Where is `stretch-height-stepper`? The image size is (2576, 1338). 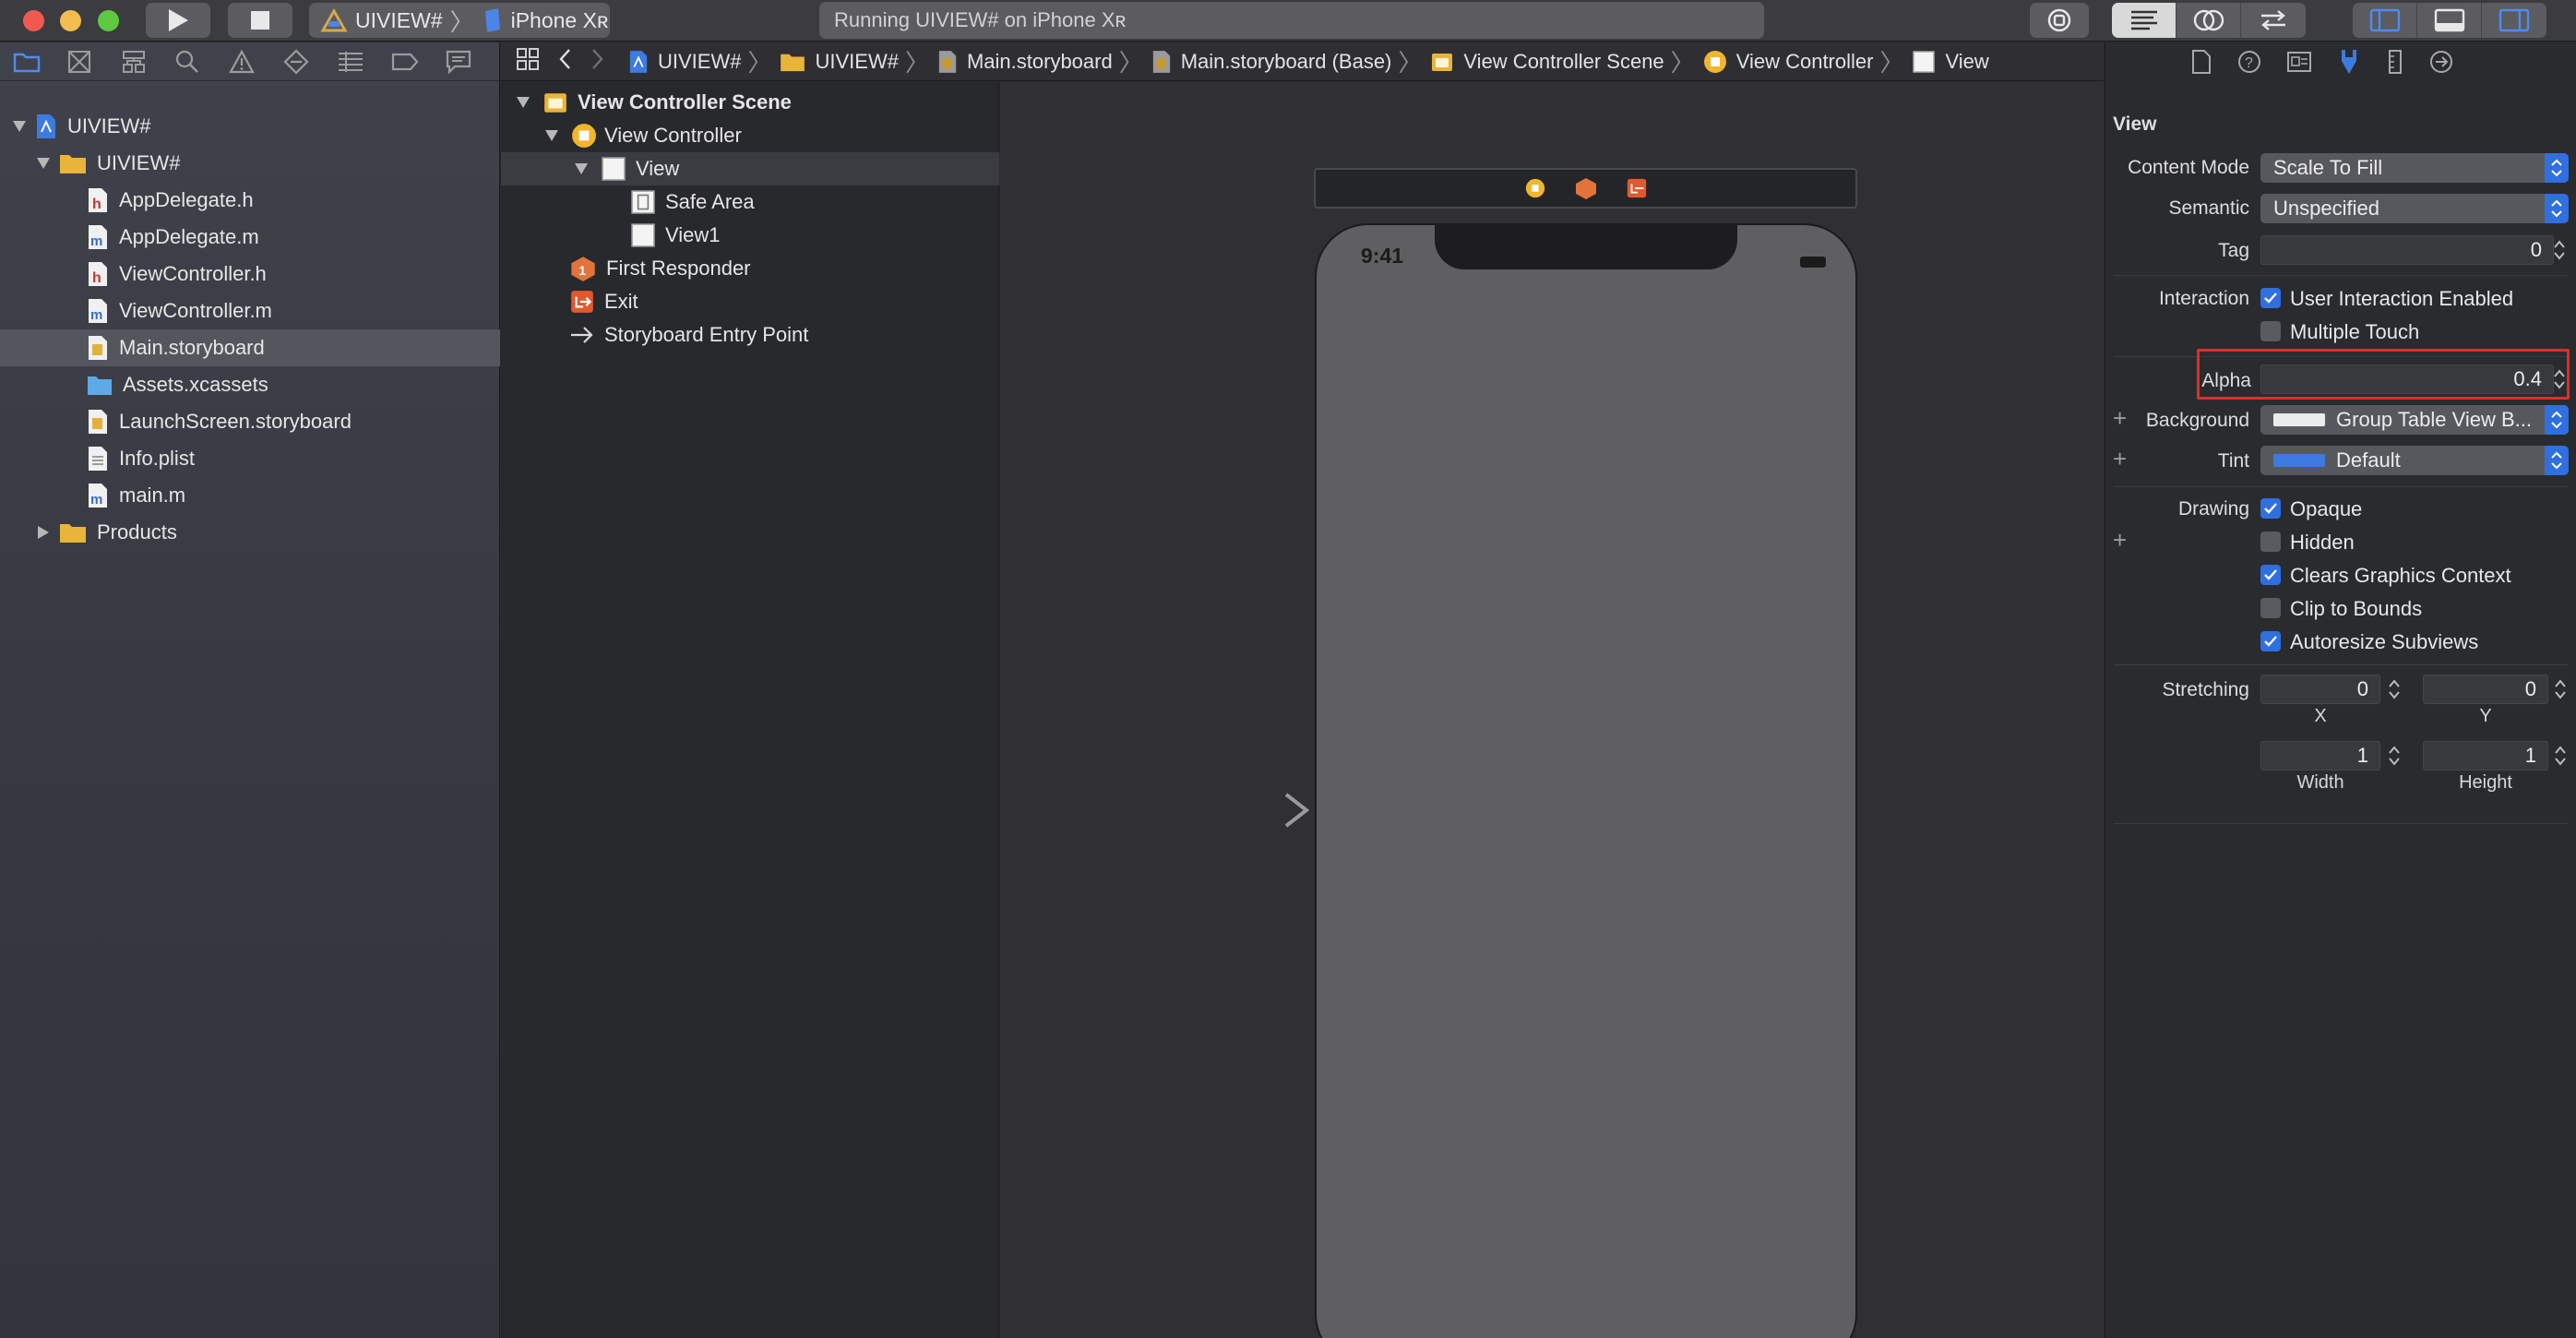 stretch-height-stepper is located at coordinates (2560, 756).